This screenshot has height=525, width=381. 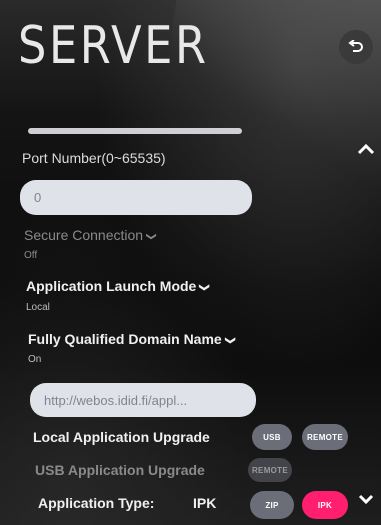 What do you see at coordinates (270, 470) in the screenshot?
I see `usb-upgrade-remote-button: REMOTE` at bounding box center [270, 470].